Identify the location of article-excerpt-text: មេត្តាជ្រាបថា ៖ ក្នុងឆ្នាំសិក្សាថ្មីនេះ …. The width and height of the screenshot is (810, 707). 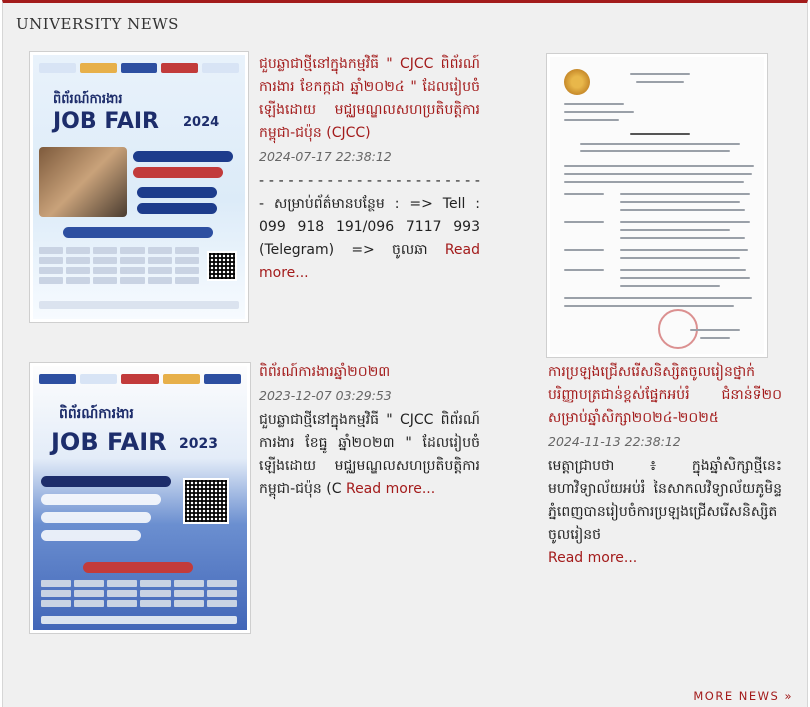
(665, 500).